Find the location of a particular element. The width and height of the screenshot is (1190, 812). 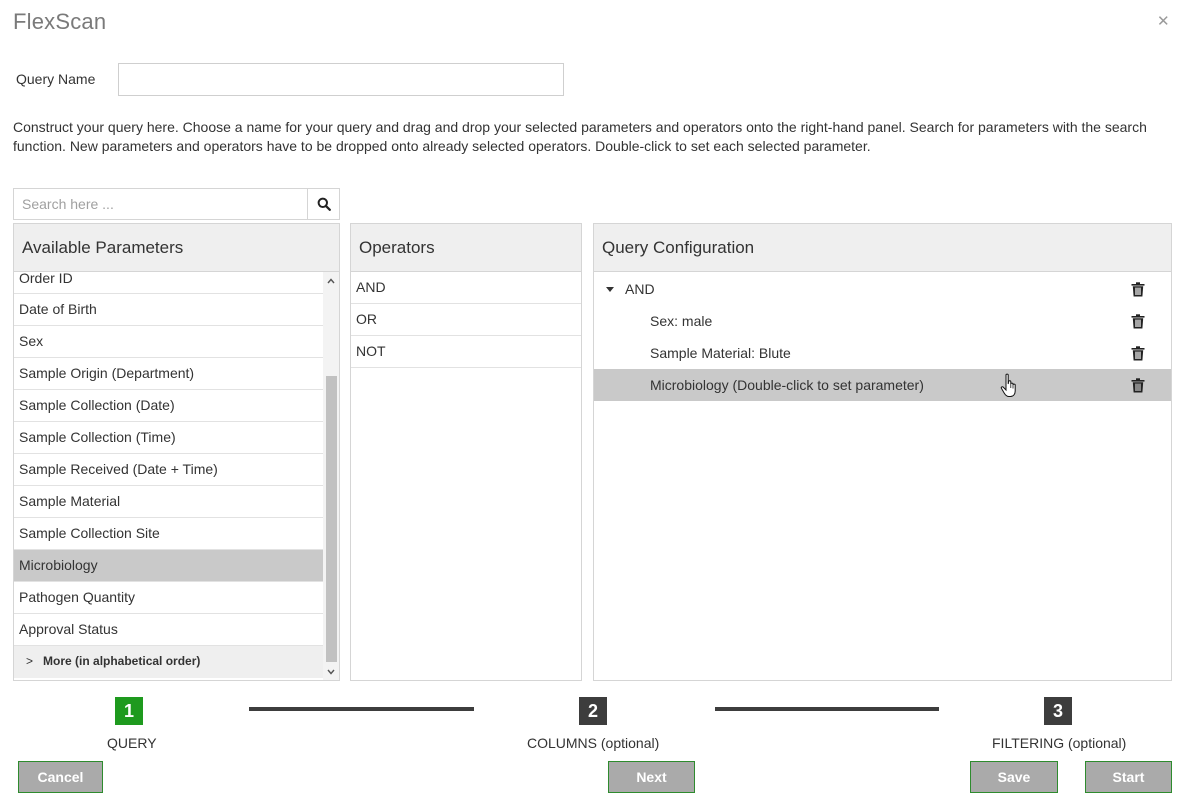

chevron-right-icon: > is located at coordinates (30, 661).